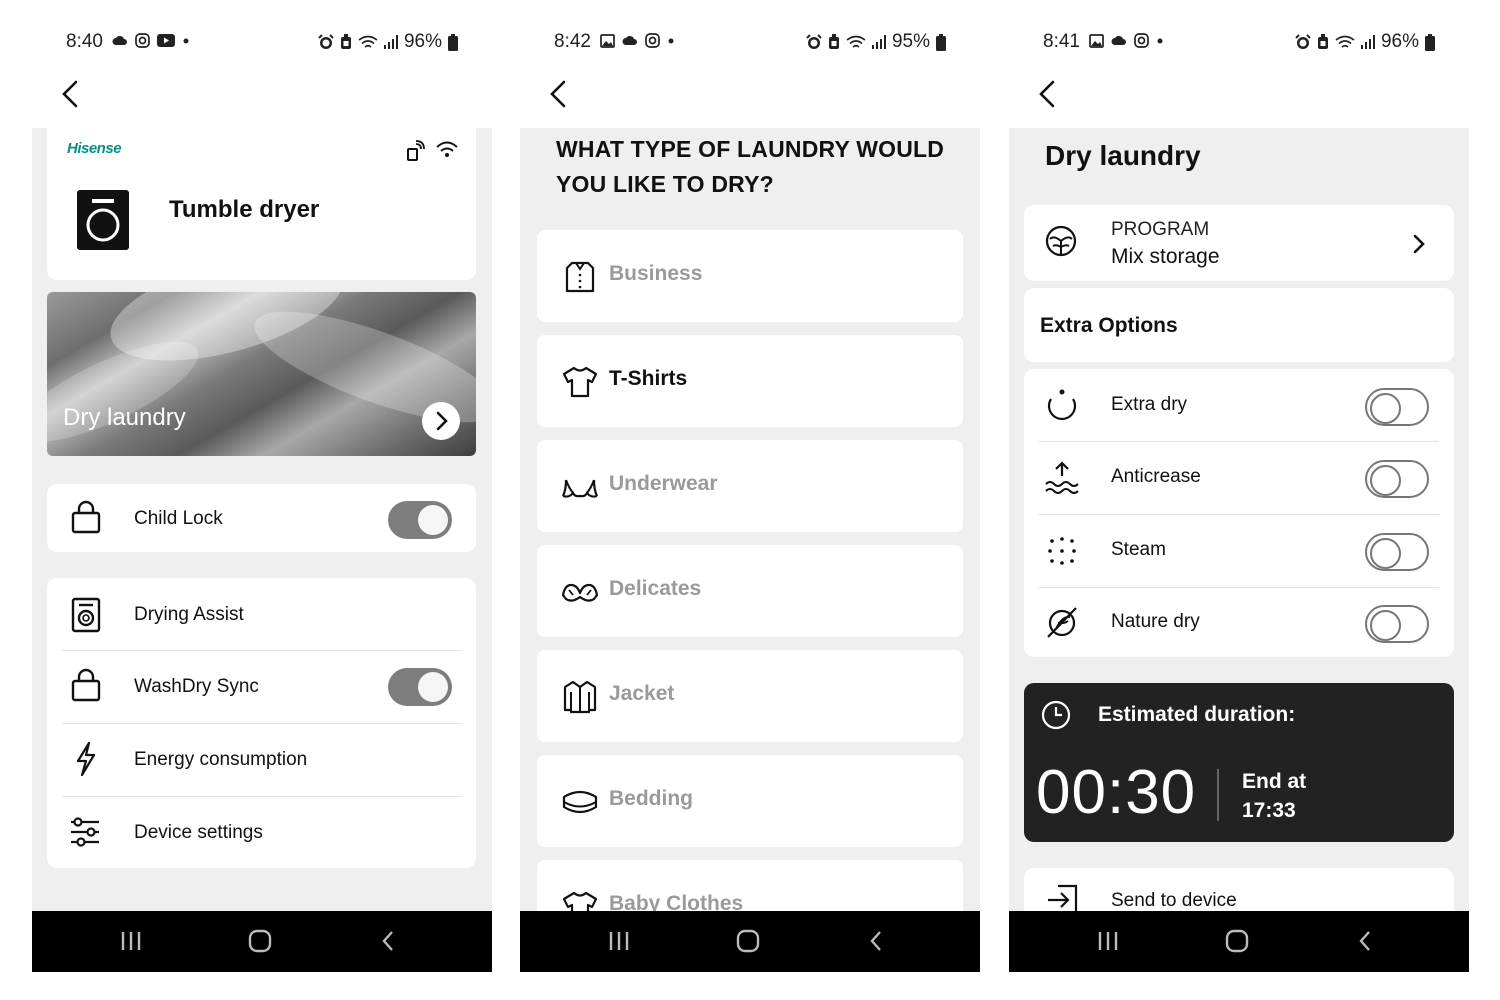 This screenshot has height=1000, width=1500. What do you see at coordinates (1155, 621) in the screenshot?
I see `option-label: Nature dry` at bounding box center [1155, 621].